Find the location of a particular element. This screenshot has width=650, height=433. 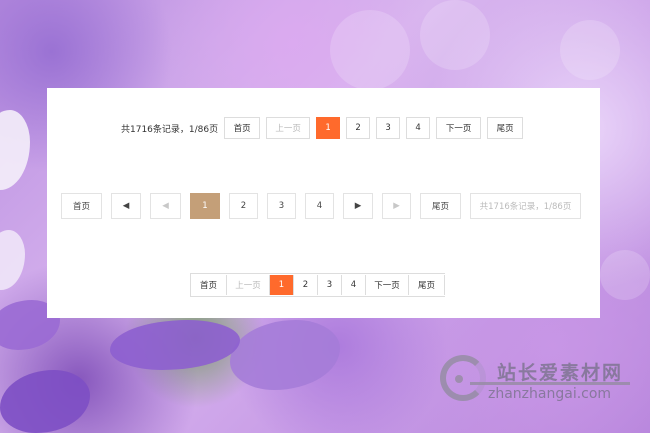

next-page-disabled-button: ▶ is located at coordinates (396, 206).